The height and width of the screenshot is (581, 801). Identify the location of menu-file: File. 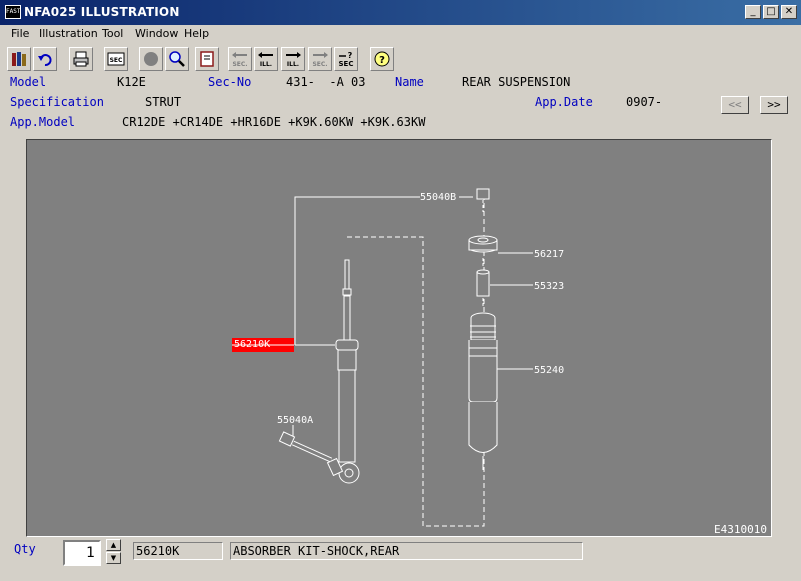
(20, 33).